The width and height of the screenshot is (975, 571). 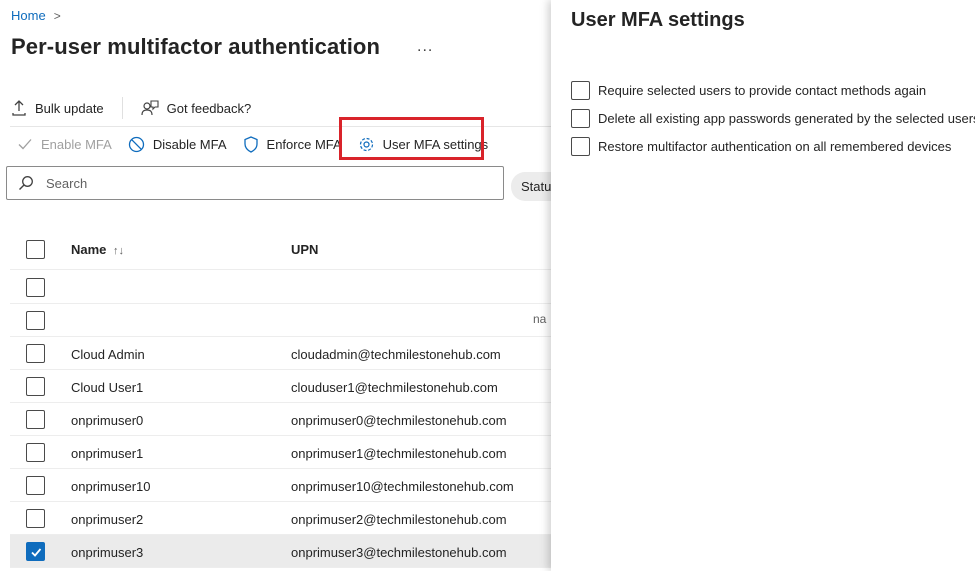 I want to click on search-icon, so click(x=26, y=183).